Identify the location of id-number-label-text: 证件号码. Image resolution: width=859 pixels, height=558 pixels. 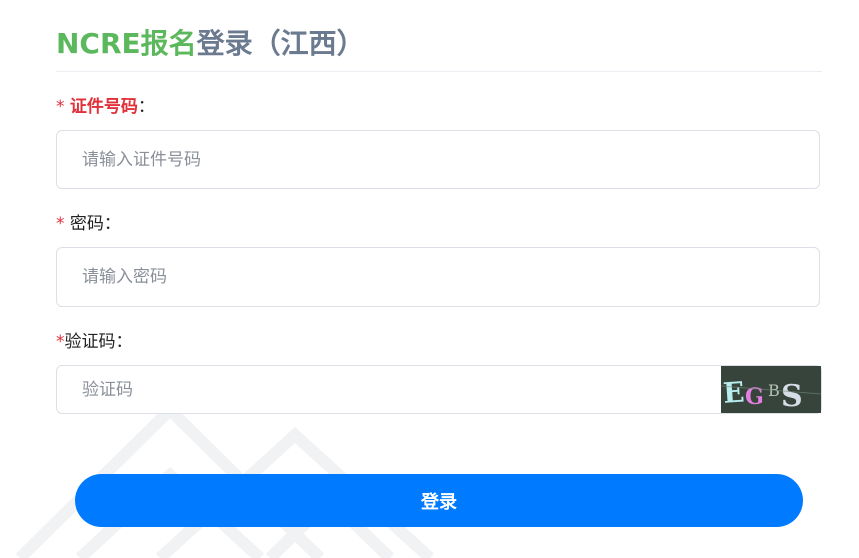
(103, 107).